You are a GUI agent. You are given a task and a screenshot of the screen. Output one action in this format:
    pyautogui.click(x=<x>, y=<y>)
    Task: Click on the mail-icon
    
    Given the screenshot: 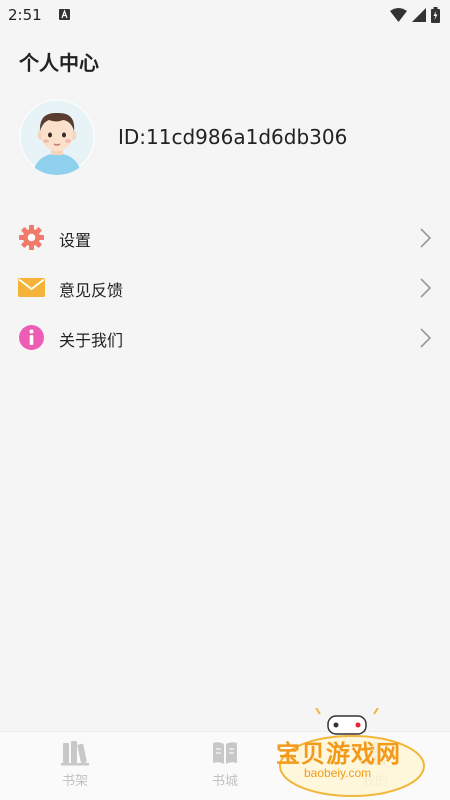 What is the action you would take?
    pyautogui.click(x=31, y=287)
    